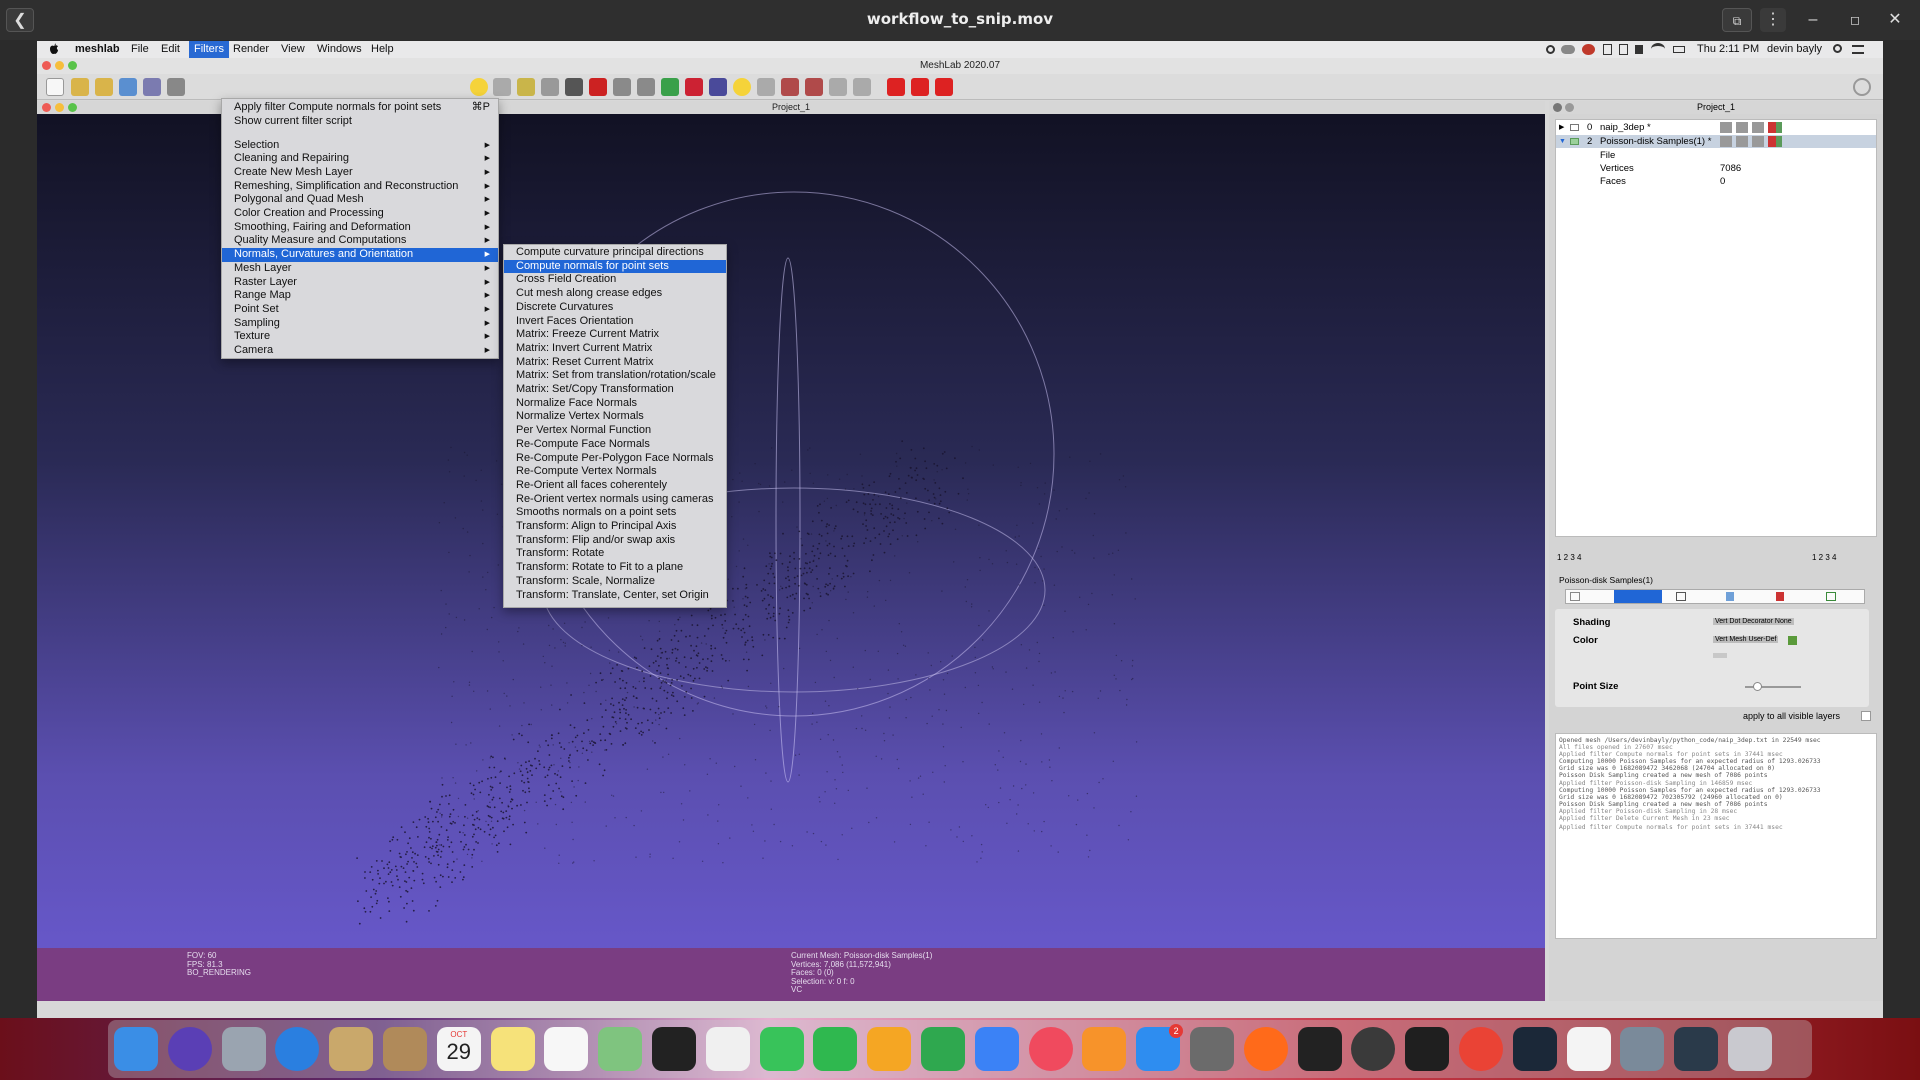  What do you see at coordinates (674, 1049) in the screenshot?
I see `meshlab-icon` at bounding box center [674, 1049].